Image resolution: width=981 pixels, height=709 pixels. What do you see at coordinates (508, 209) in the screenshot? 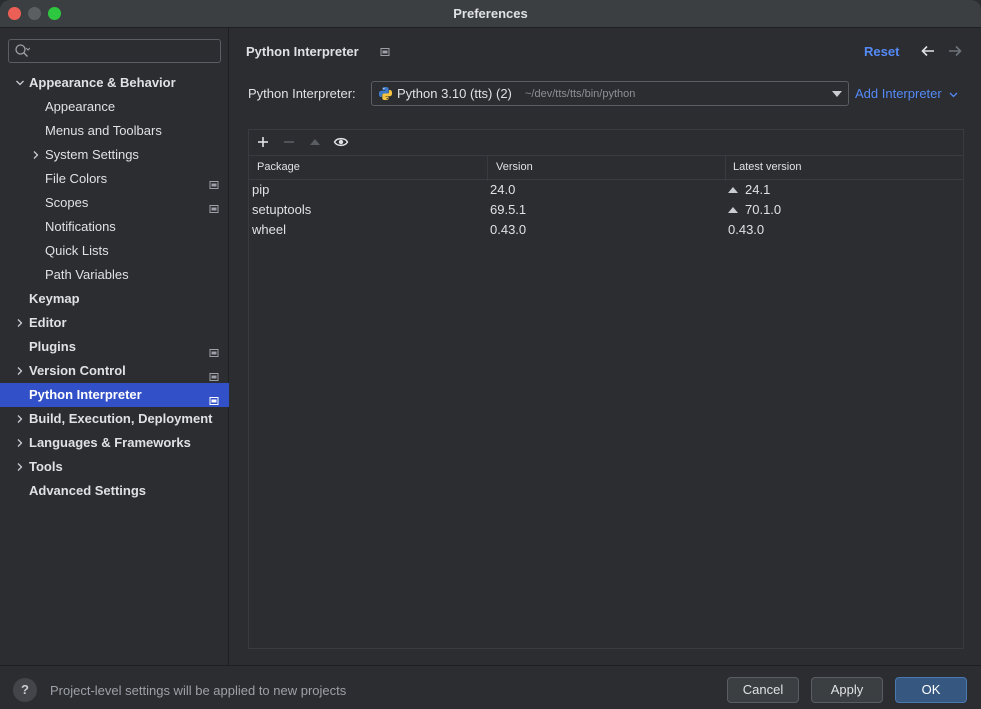
I see `package-version-cell: 69.5.1` at bounding box center [508, 209].